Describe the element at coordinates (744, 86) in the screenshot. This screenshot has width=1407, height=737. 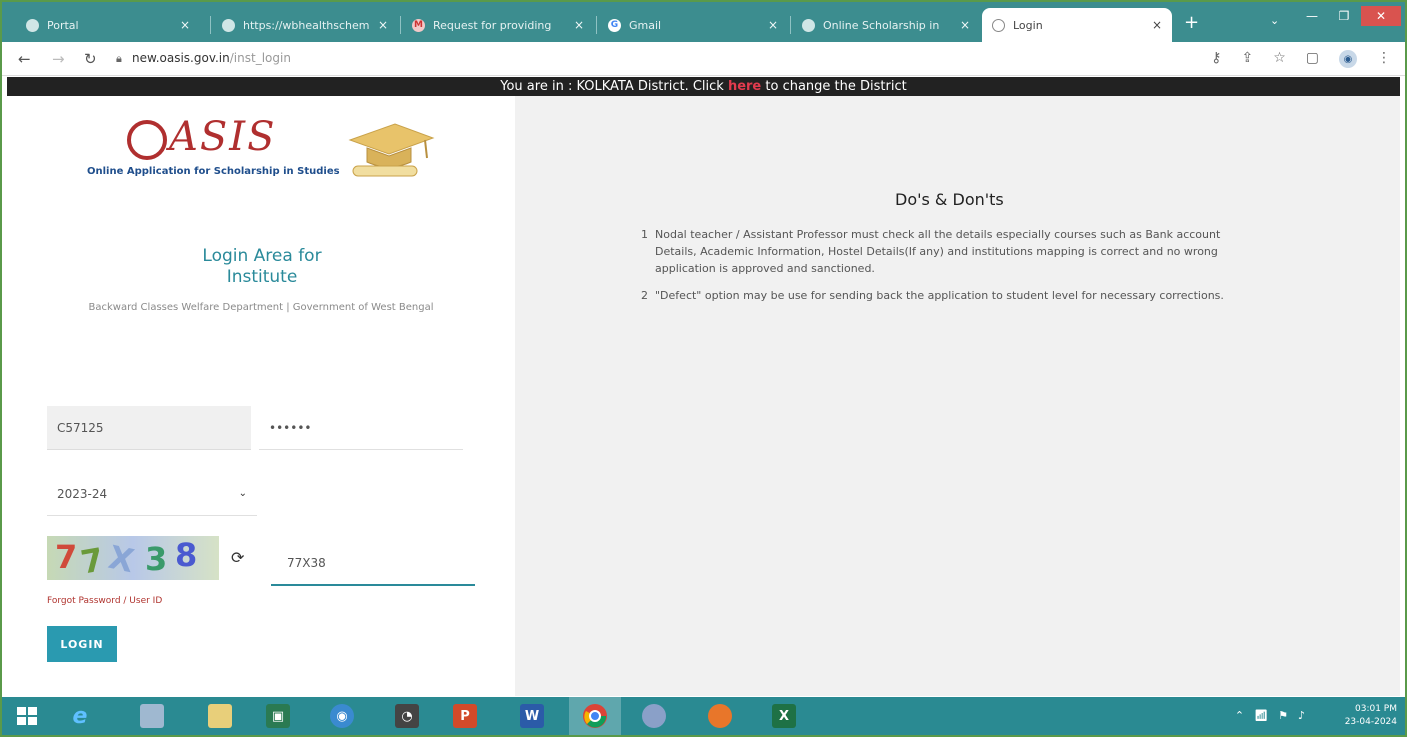
I see `change-district-link: here` at that location.